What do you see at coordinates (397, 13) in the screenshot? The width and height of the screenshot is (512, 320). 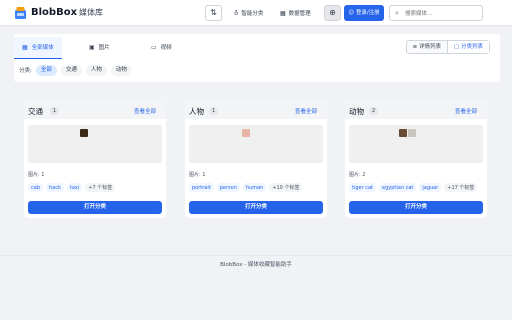 I see `search-icon: ⌕` at bounding box center [397, 13].